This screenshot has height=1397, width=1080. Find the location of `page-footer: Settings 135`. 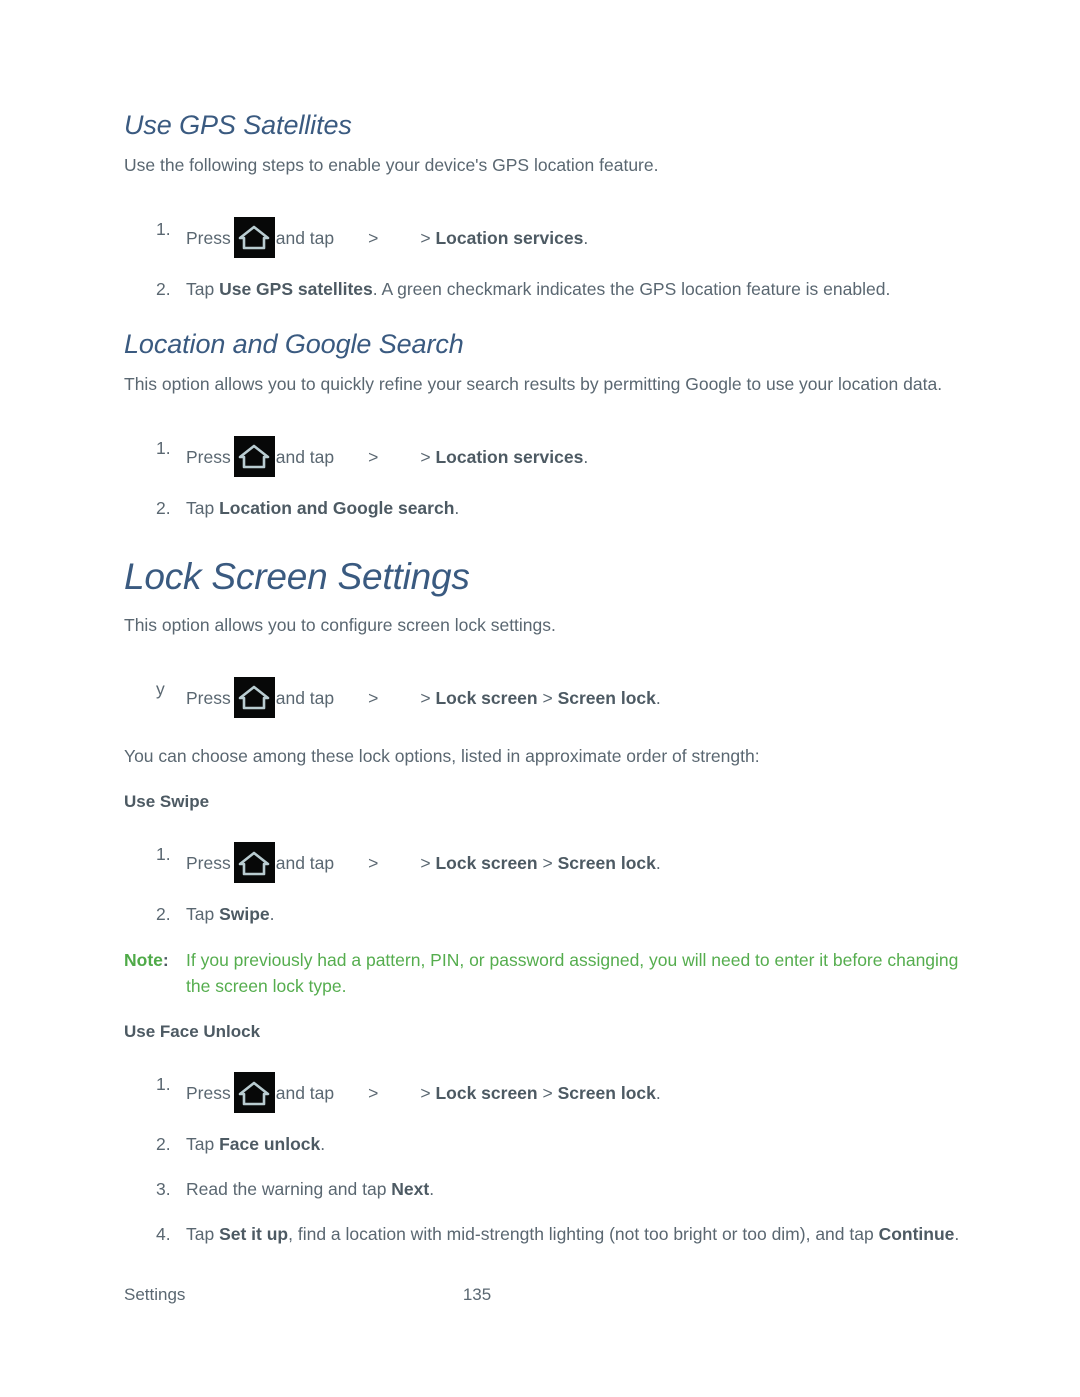

page-footer: Settings 135 is located at coordinates (542, 1300).